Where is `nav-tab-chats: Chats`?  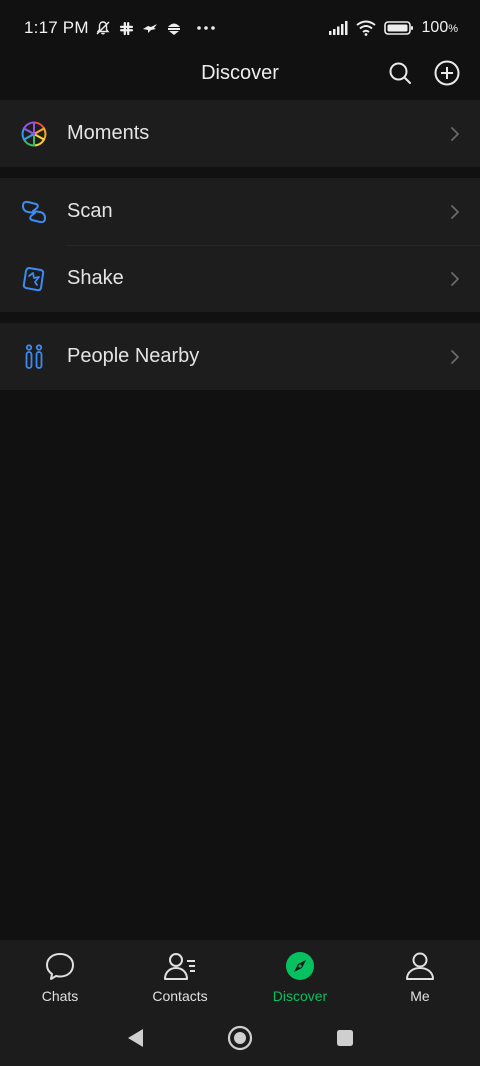 nav-tab-chats: Chats is located at coordinates (60, 975).